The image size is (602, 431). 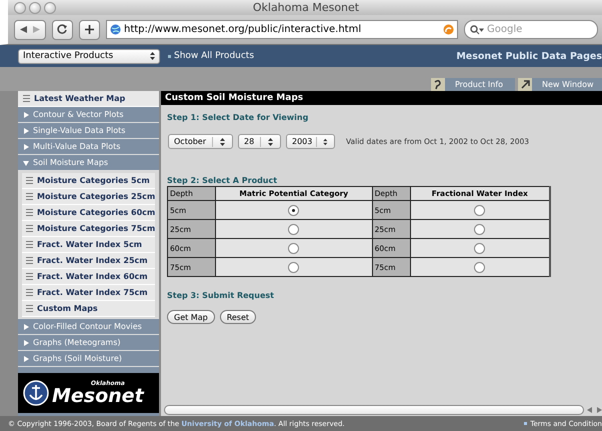 What do you see at coordinates (36, 29) in the screenshot?
I see `forward-icon` at bounding box center [36, 29].